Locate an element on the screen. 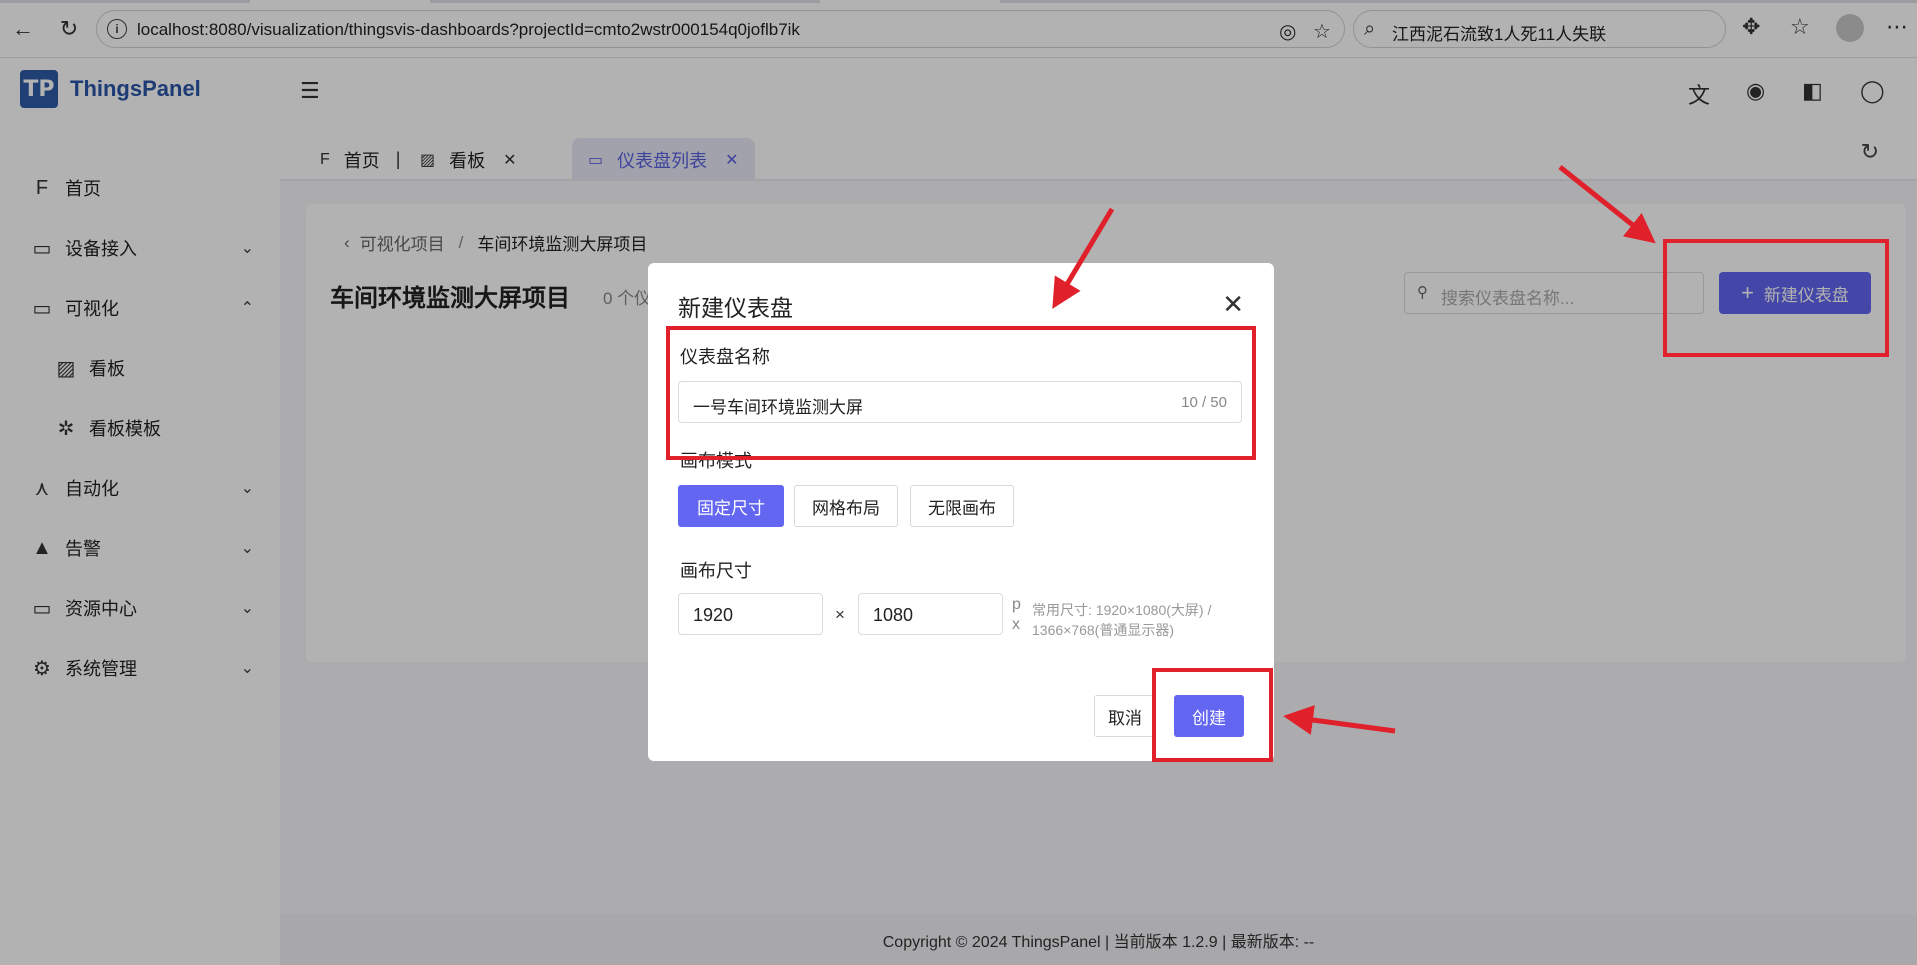 The height and width of the screenshot is (965, 1917). canvas-height-input: 1080 is located at coordinates (930, 614).